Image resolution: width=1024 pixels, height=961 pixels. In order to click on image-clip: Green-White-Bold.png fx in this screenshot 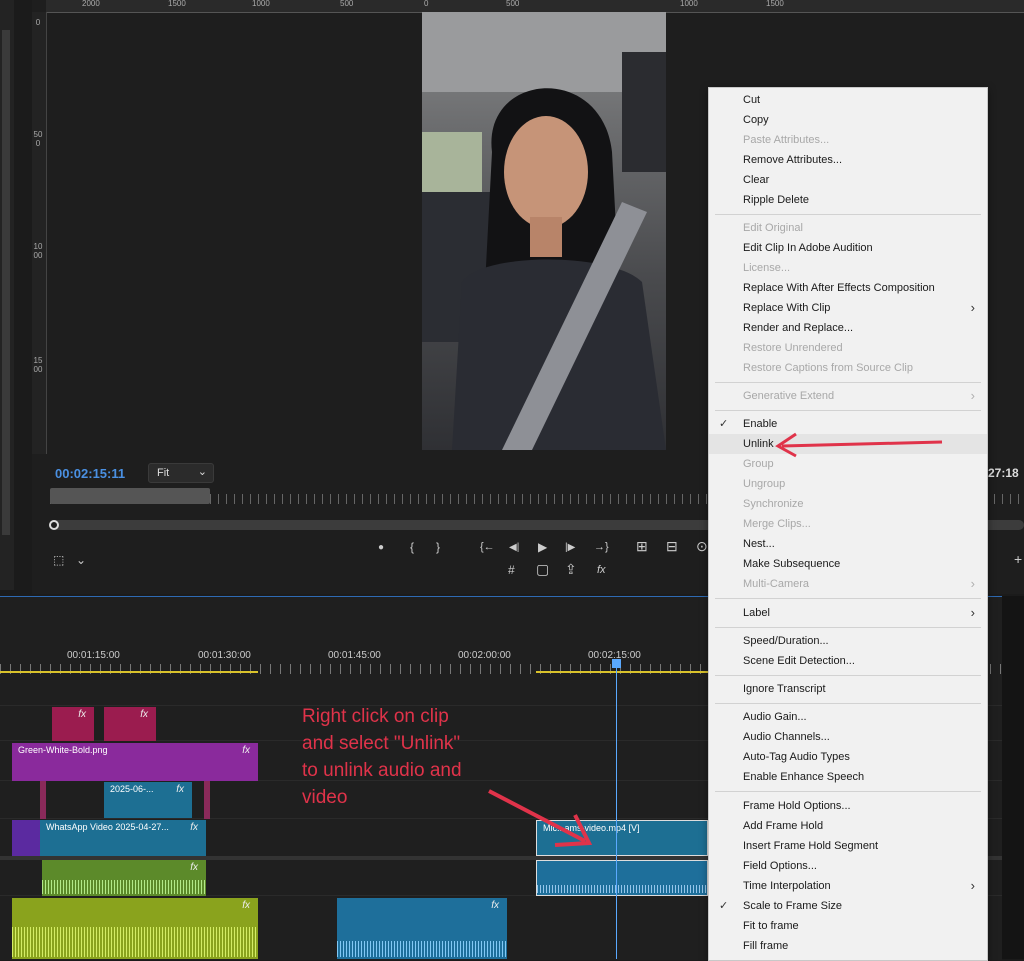, I will do `click(135, 762)`.